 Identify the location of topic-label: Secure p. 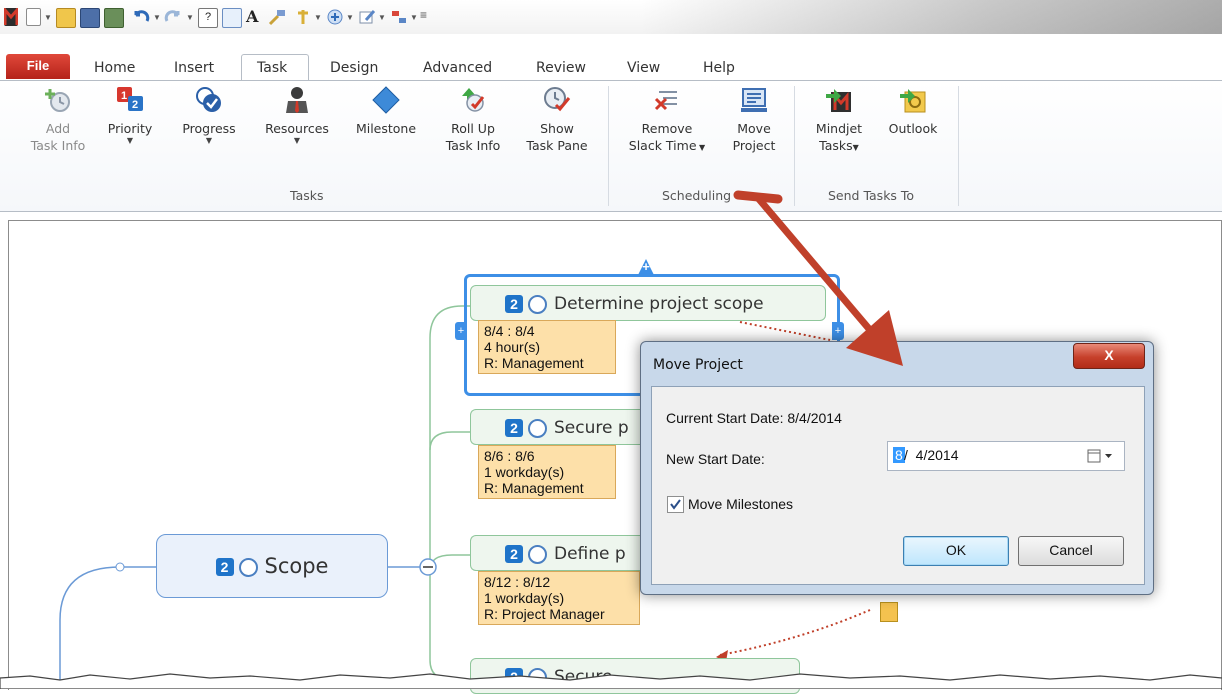
(591, 428).